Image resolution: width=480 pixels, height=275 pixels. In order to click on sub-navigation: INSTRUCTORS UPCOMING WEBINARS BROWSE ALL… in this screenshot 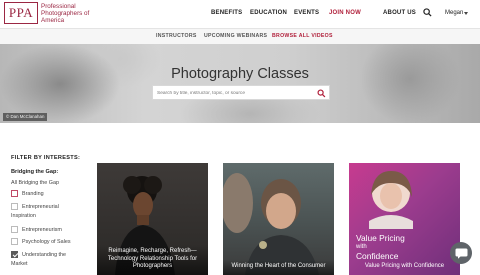, I will do `click(240, 36)`.